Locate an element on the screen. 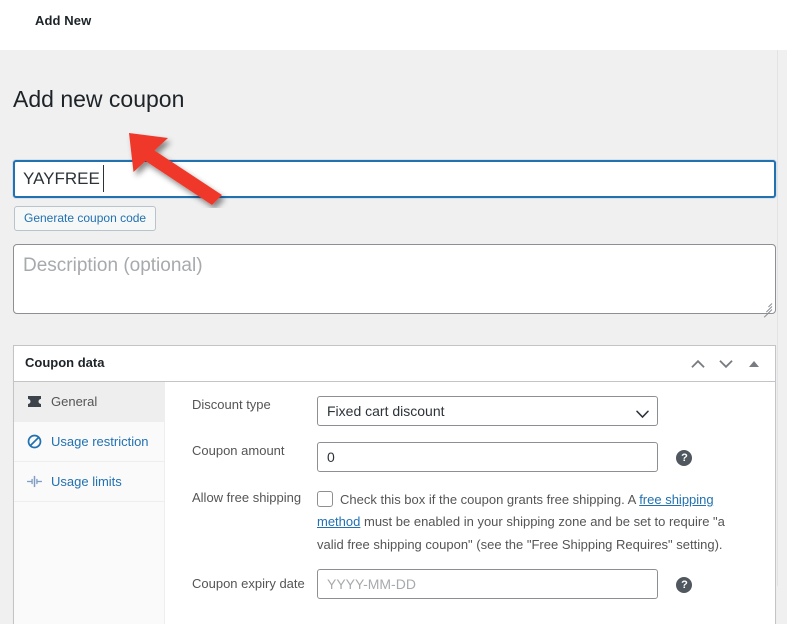  tab-usage-limits: Usage limits is located at coordinates (89, 482).